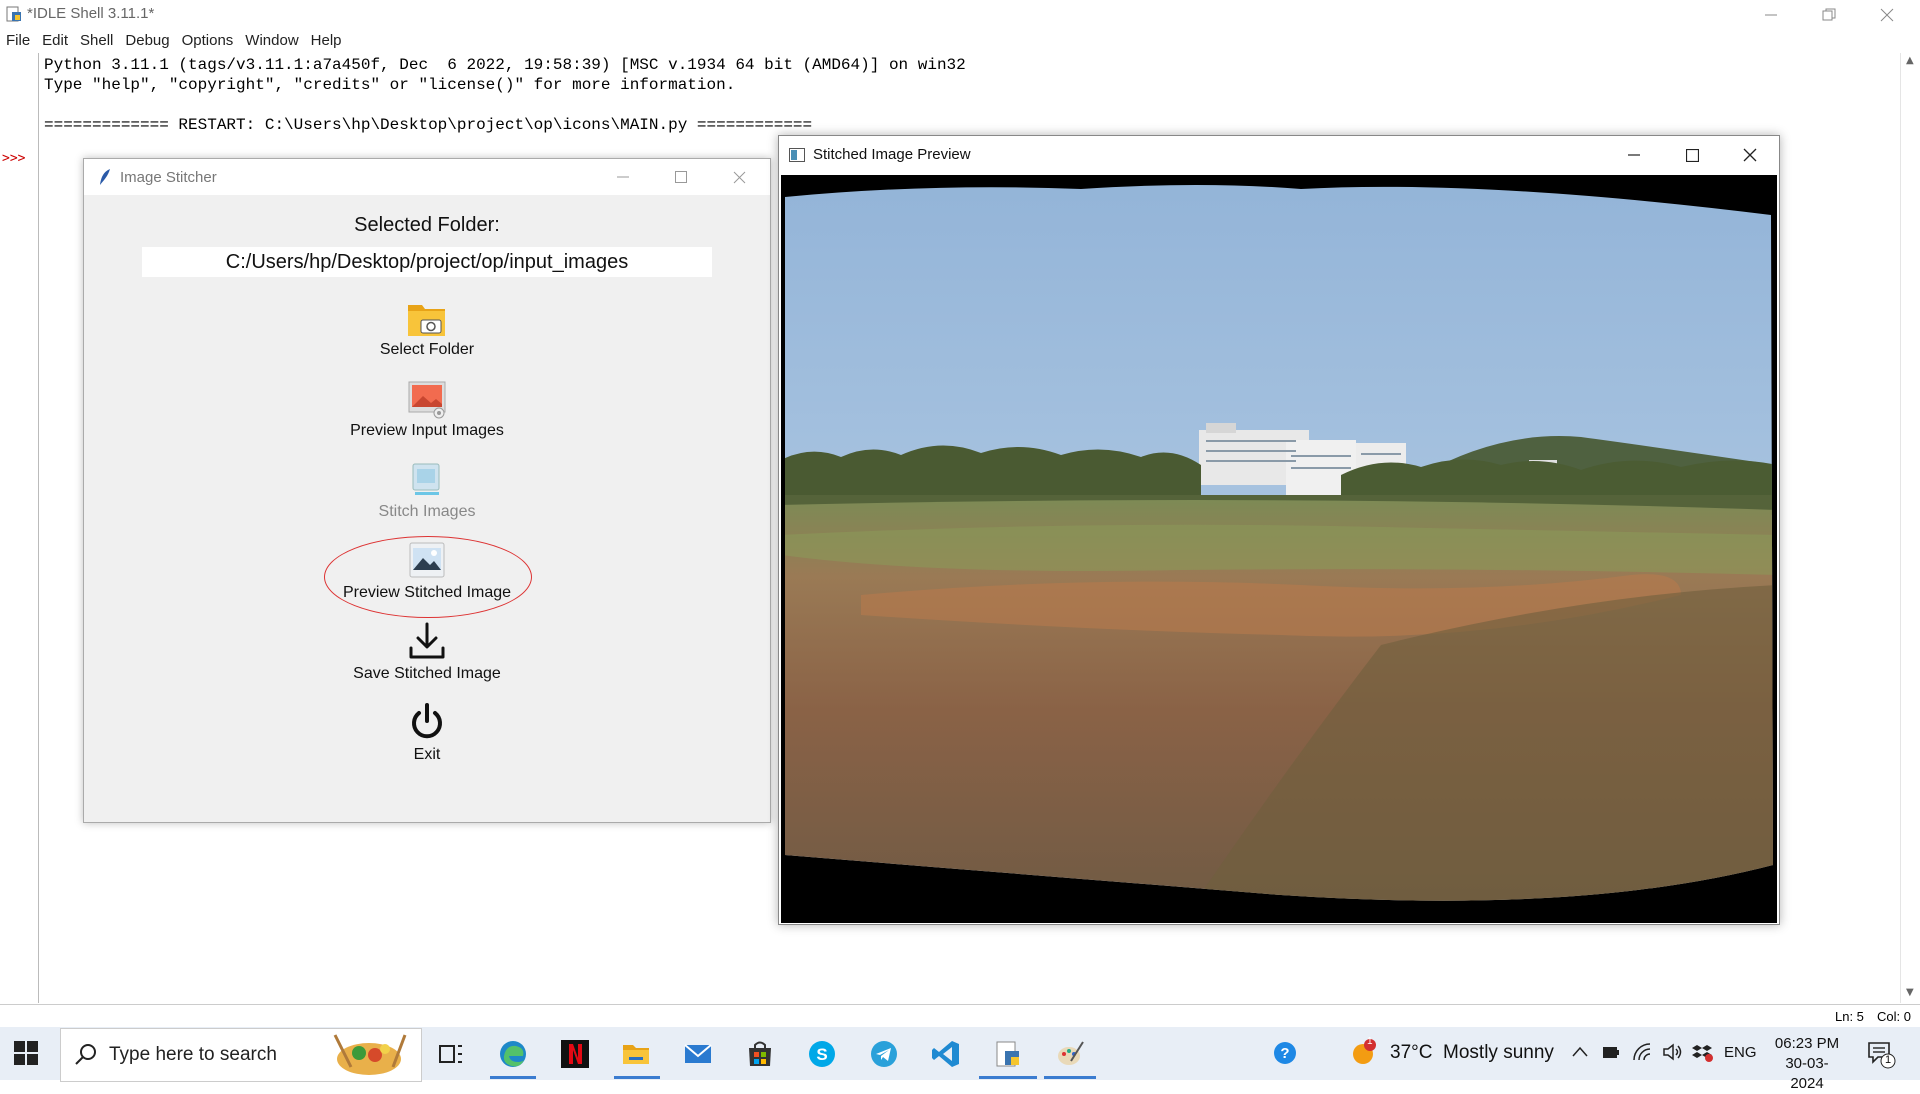 Image resolution: width=1920 pixels, height=1094 pixels. Describe the element at coordinates (208, 41) in the screenshot. I see `menu-options: Options` at that location.